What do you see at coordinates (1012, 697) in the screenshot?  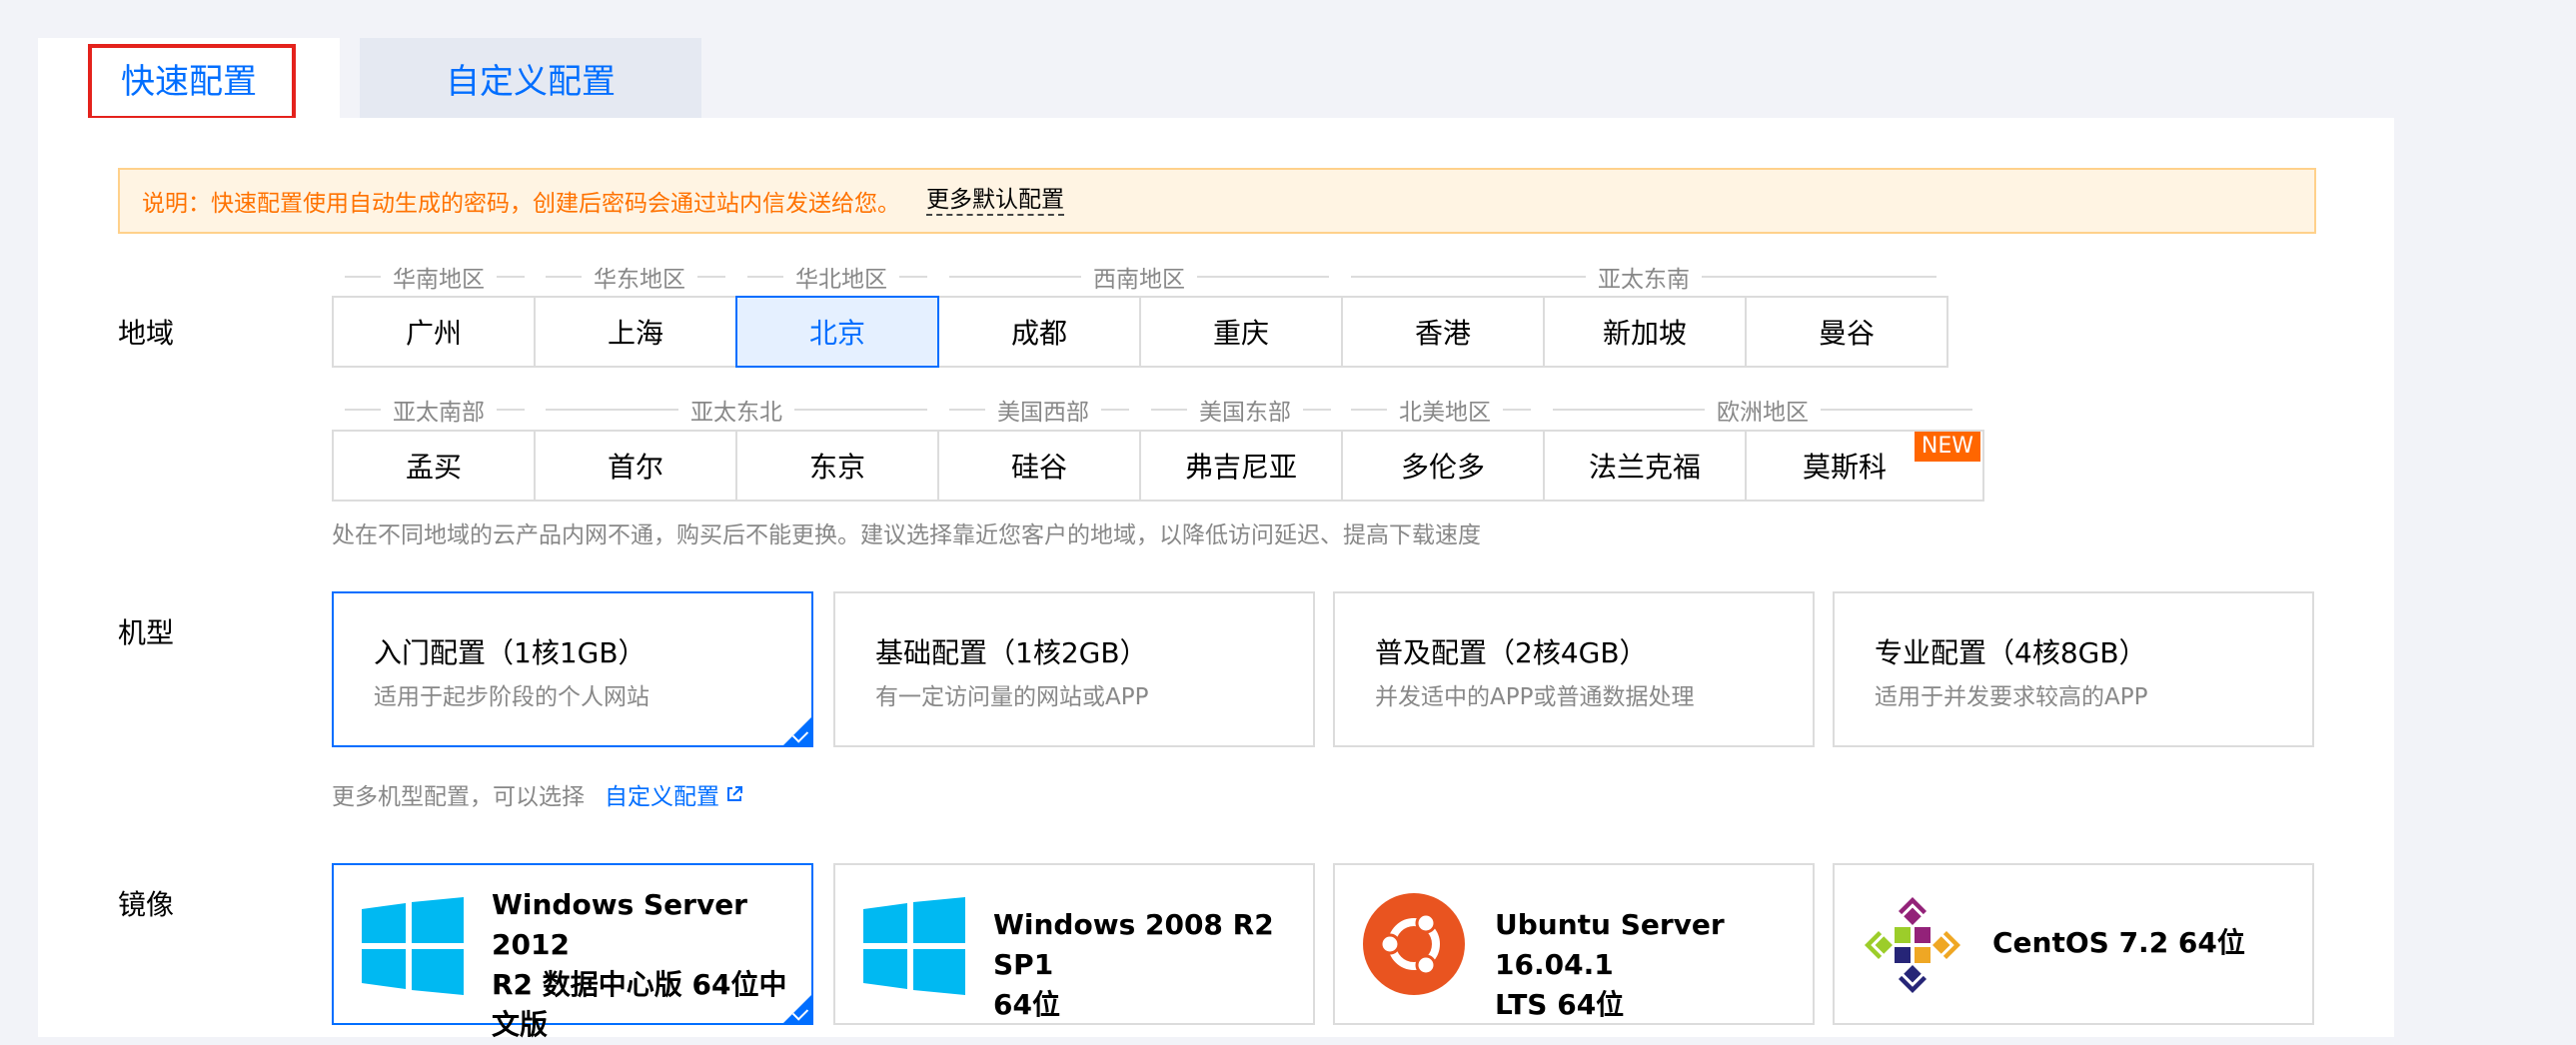 I see `model-card-desc: 有一定访问量的网站或APP` at bounding box center [1012, 697].